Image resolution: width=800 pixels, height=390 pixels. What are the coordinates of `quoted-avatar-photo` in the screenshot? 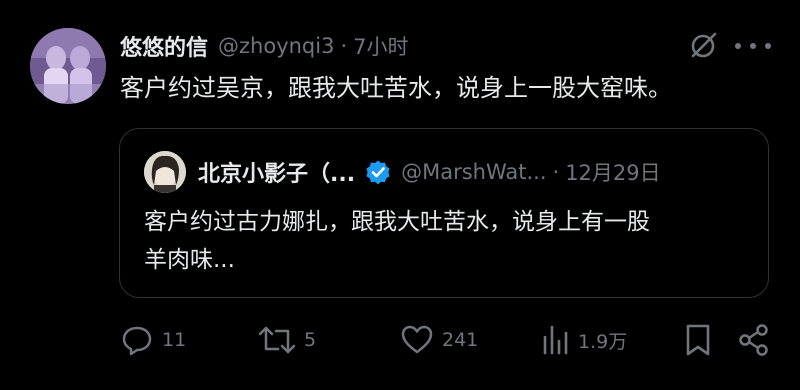 It's located at (165, 172).